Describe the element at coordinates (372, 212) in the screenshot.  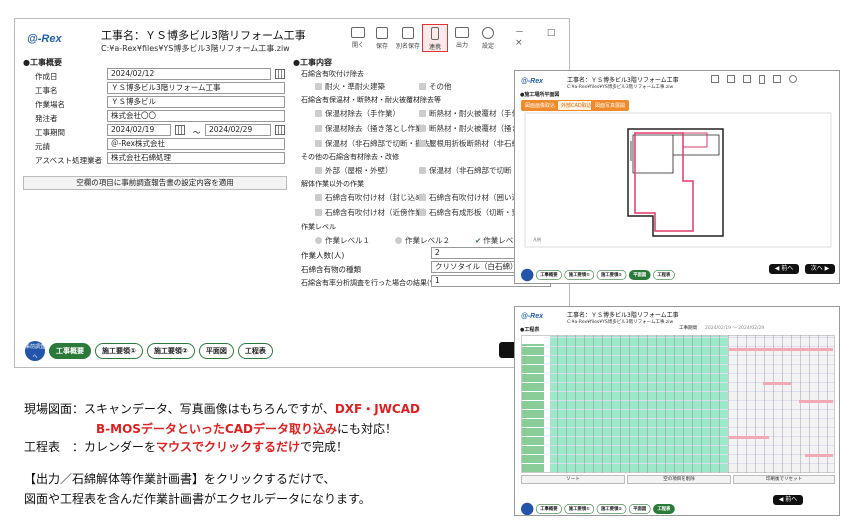
I see `checkbox-option: 石綿含有吹付け材（近傍作業）` at that location.